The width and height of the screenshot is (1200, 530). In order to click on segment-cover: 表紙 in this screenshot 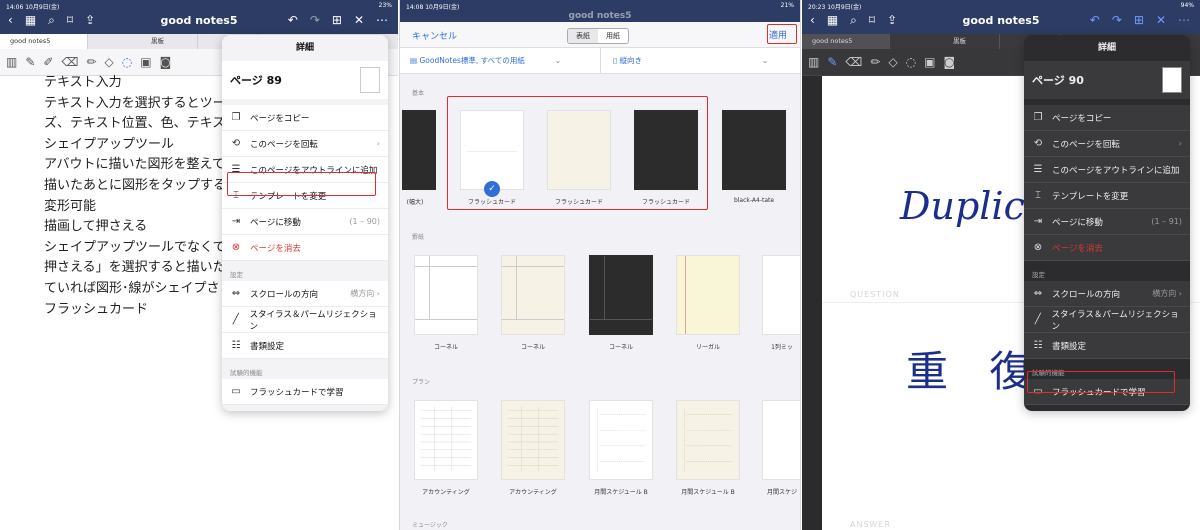, I will do `click(583, 36)`.